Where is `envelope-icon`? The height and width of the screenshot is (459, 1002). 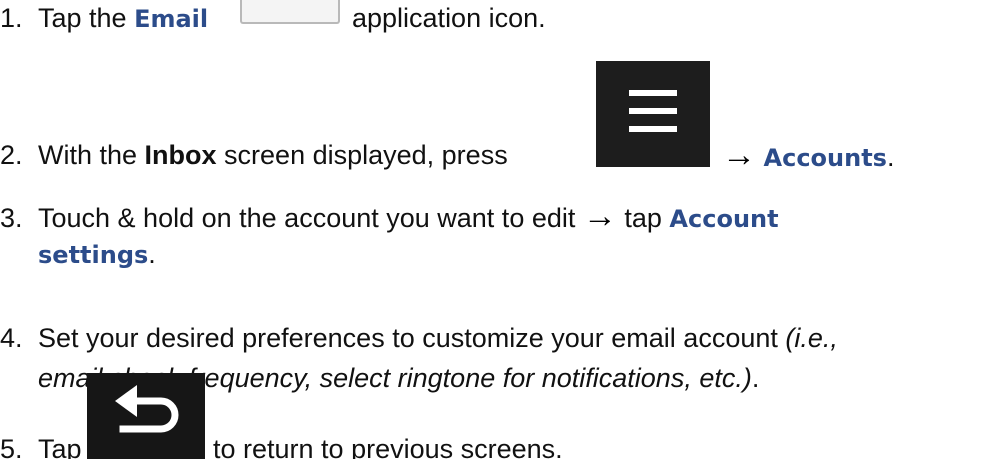
envelope-icon is located at coordinates (290, 11).